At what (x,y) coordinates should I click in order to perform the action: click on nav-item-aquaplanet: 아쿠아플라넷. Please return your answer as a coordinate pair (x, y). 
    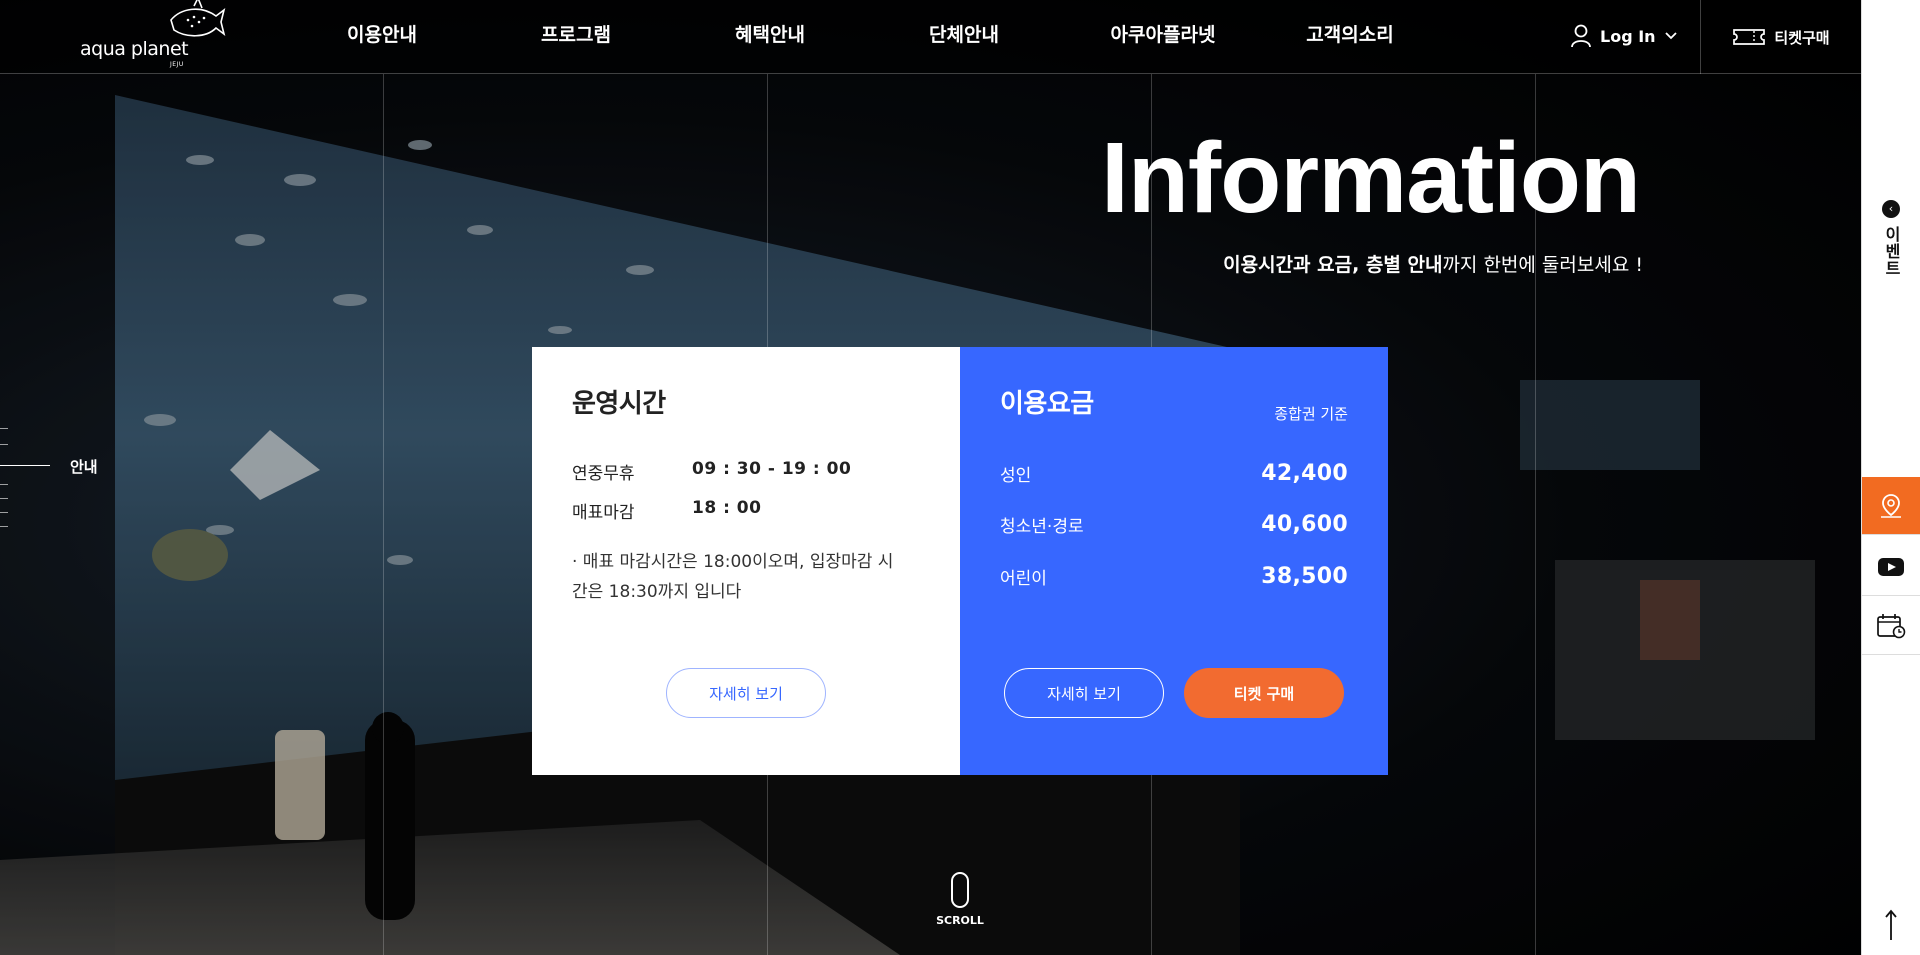
    Looking at the image, I should click on (1163, 36).